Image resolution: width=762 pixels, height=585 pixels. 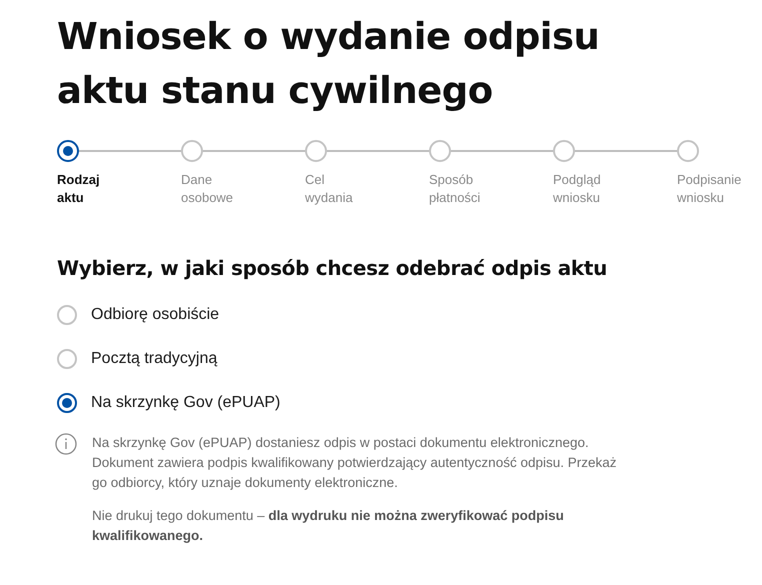 What do you see at coordinates (328, 526) in the screenshot?
I see `info-text: Nie drukuj tego dokumentu – dla wydruku nie można zweryfikować podpisu kwalifikowanego.` at bounding box center [328, 526].